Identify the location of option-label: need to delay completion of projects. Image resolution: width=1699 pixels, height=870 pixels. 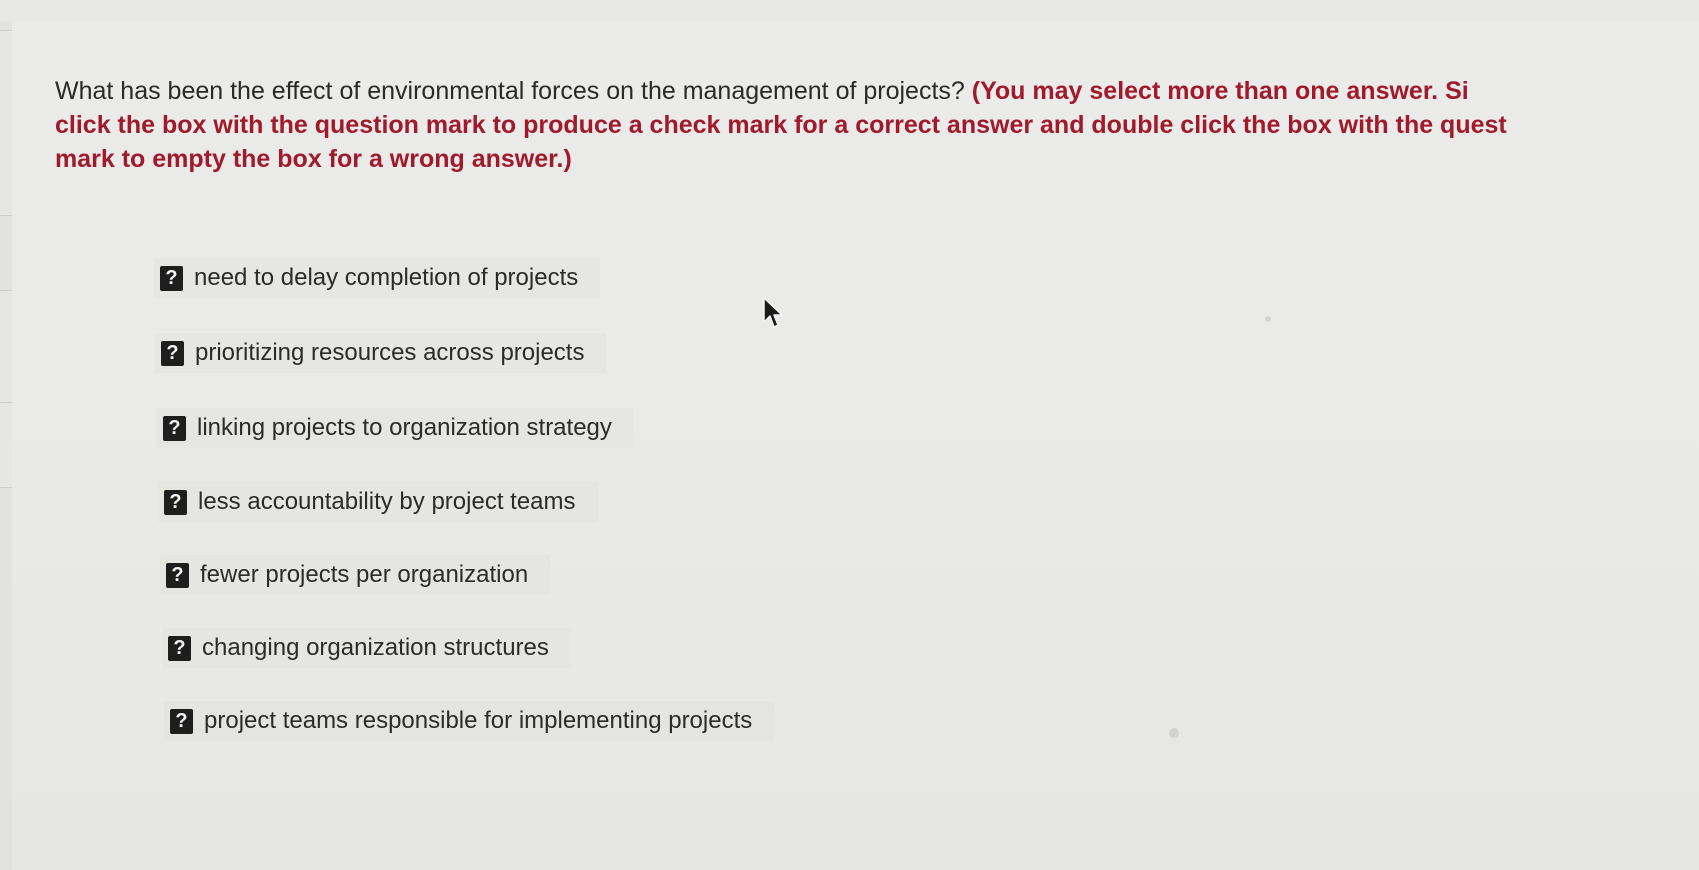
(386, 277).